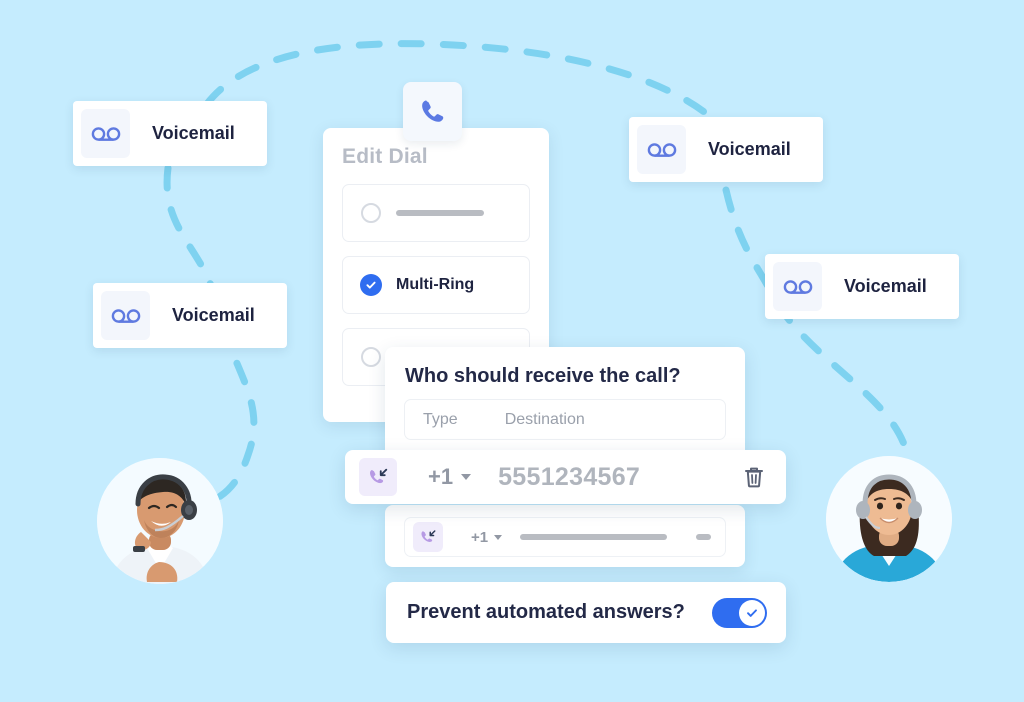  What do you see at coordinates (569, 477) in the screenshot?
I see `phone-number-value: 5551234567` at bounding box center [569, 477].